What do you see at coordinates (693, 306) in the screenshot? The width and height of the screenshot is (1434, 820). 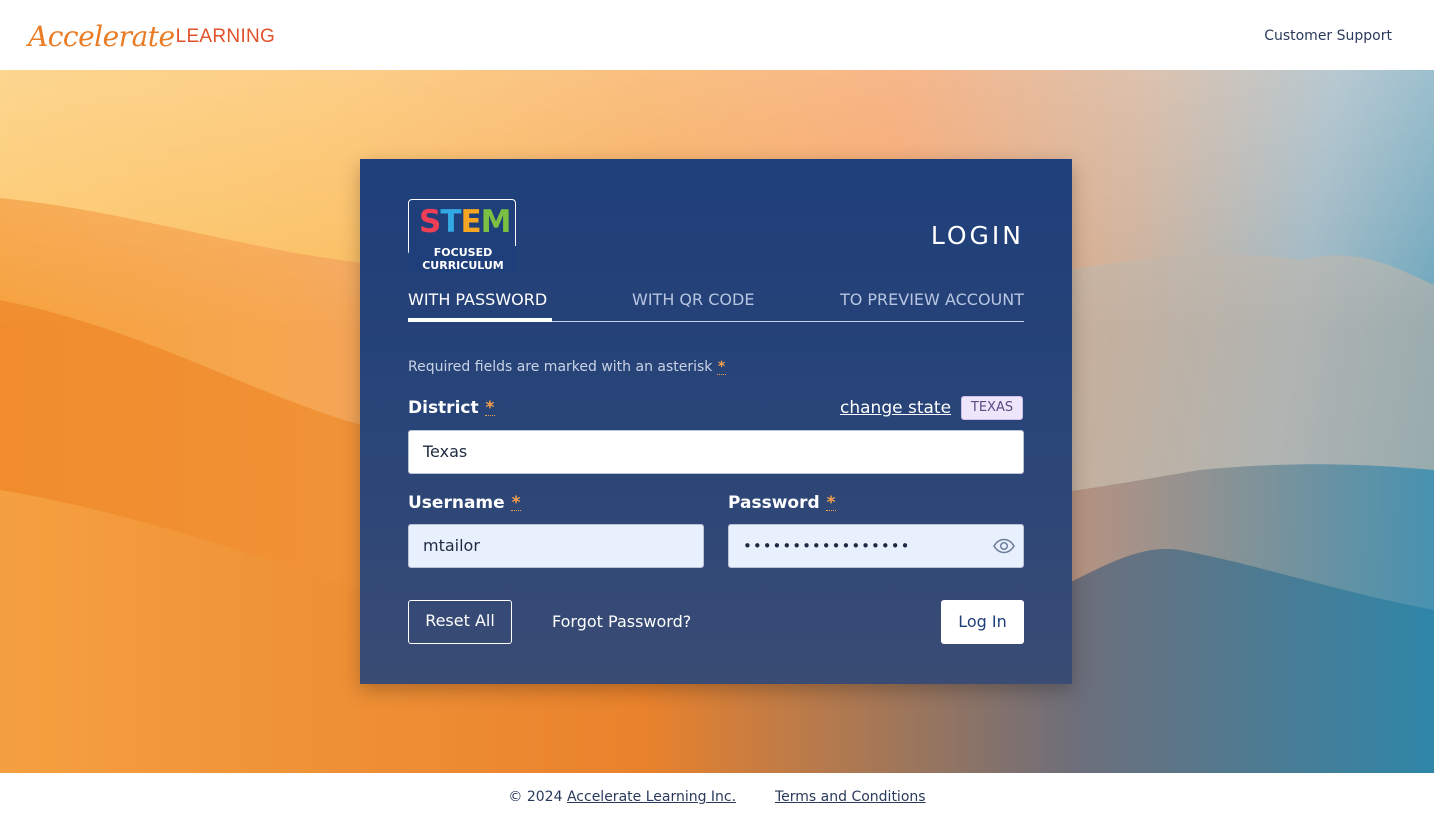 I see `tab-with-qr-code: WITH QR CODE` at bounding box center [693, 306].